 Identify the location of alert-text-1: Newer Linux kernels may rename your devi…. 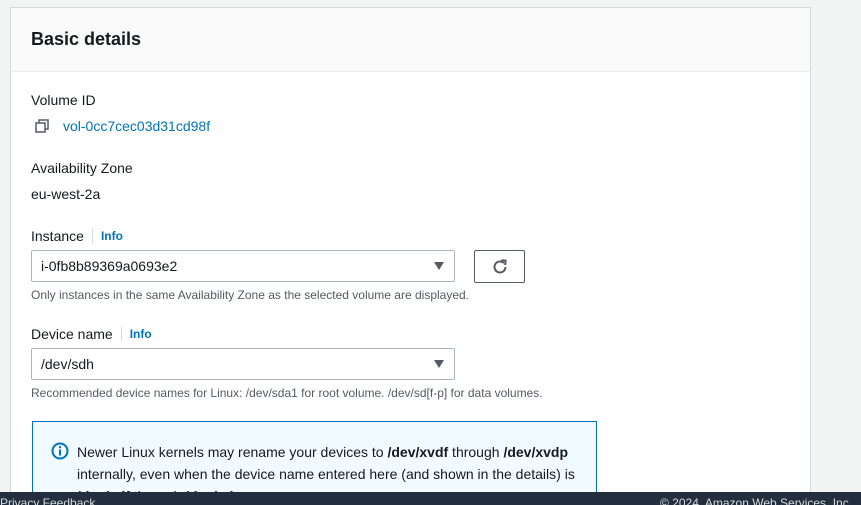
(232, 452).